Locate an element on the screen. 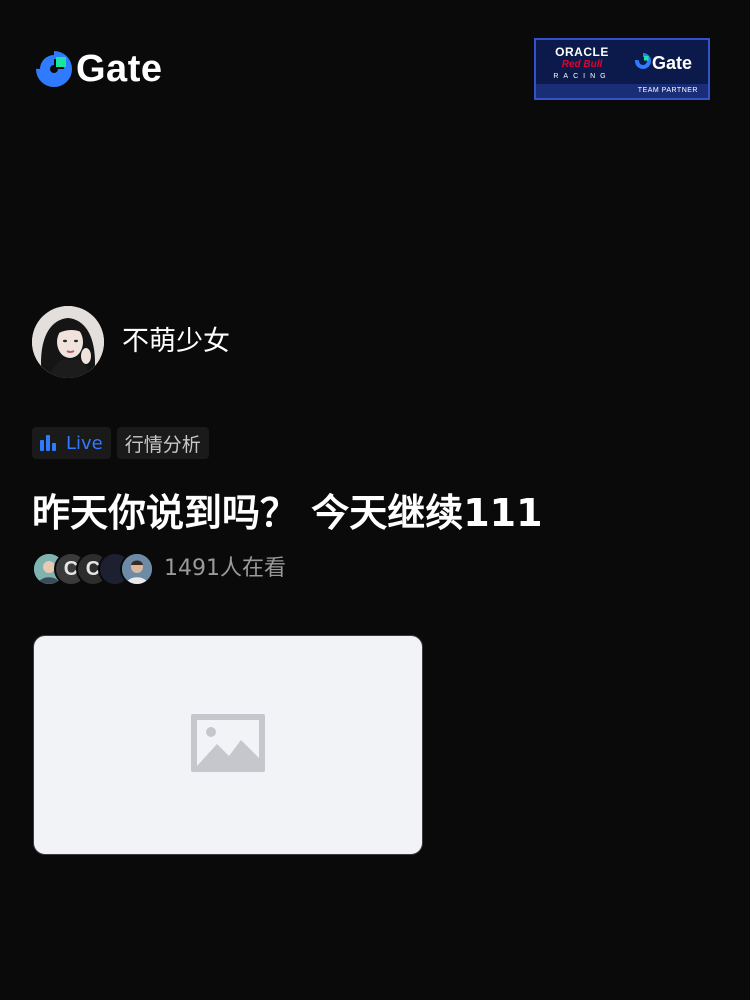 This screenshot has height=1000, width=750. viewer-avatar-stack: C C is located at coordinates (93, 569).